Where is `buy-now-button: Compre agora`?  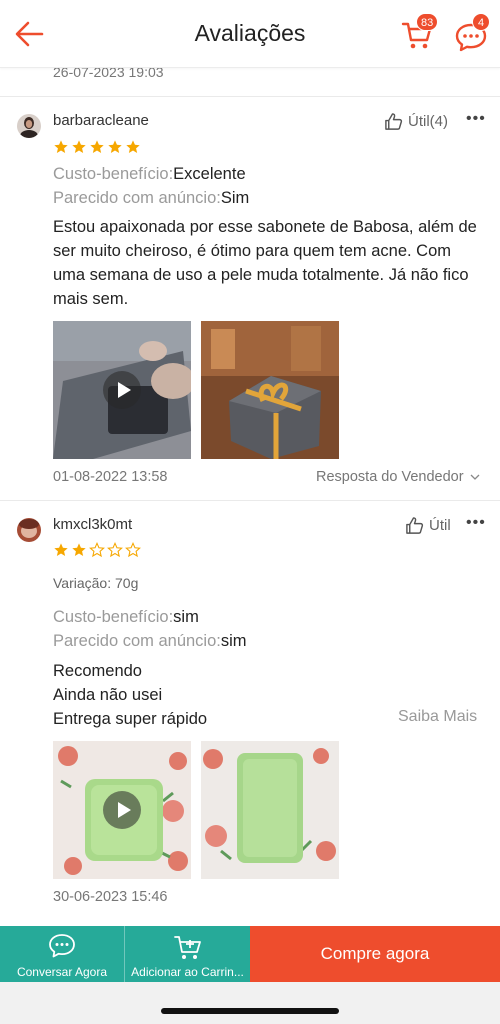 buy-now-button: Compre agora is located at coordinates (375, 954).